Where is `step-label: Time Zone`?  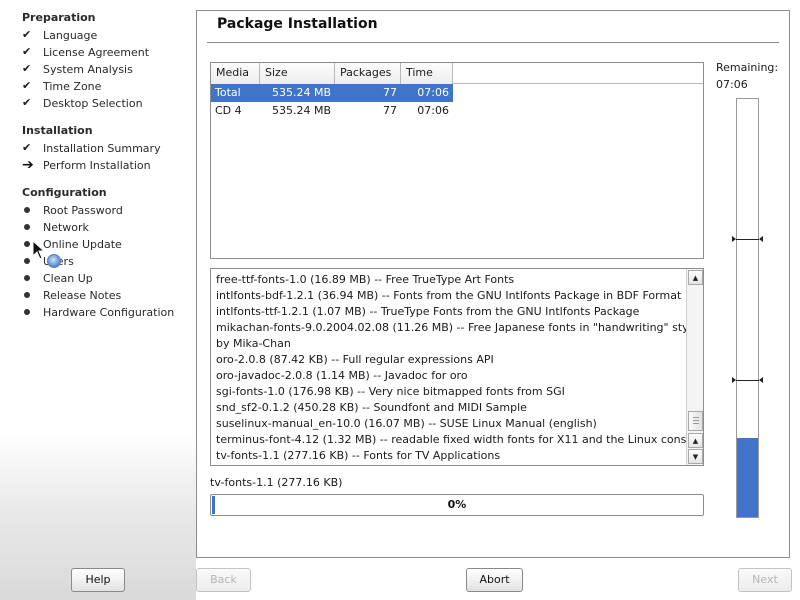 step-label: Time Zone is located at coordinates (72, 86).